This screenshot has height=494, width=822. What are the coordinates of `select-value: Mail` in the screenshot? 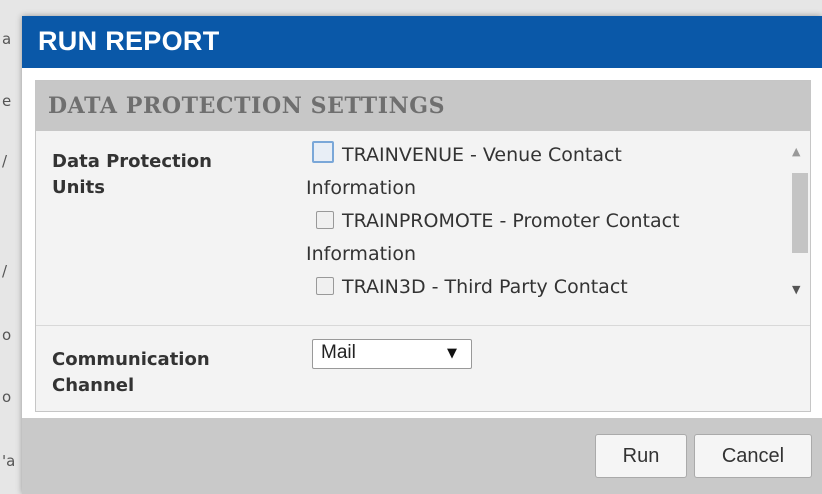 It's located at (338, 352).